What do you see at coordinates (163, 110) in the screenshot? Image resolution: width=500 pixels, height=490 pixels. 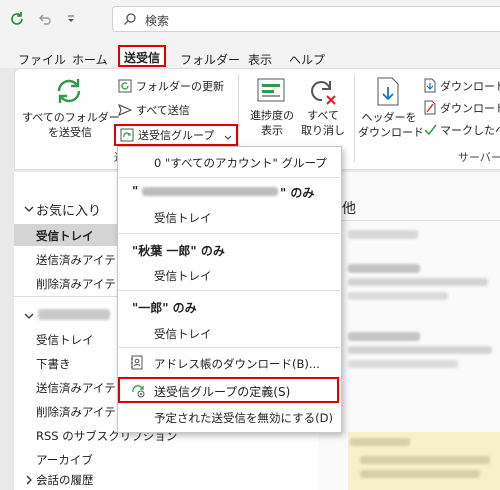 I see `send-all-label: すべて送信` at bounding box center [163, 110].